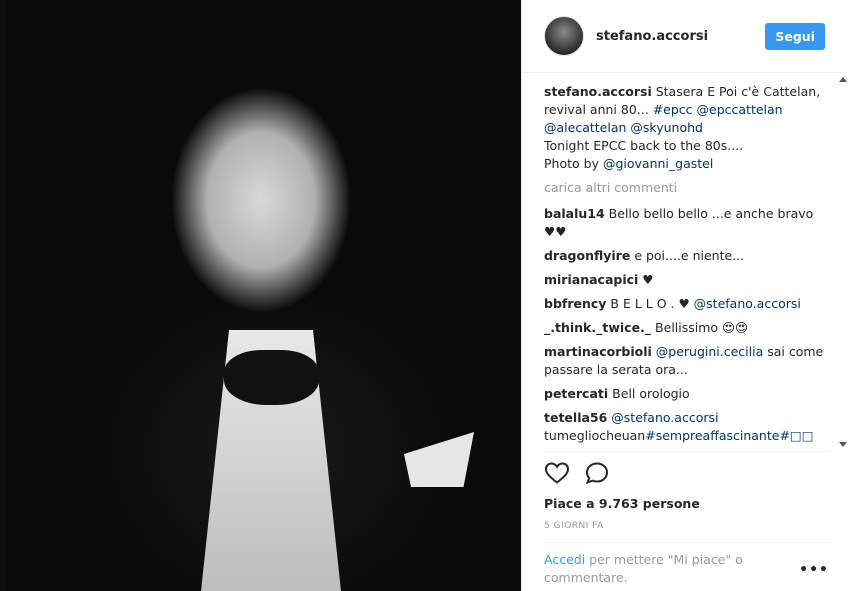 This screenshot has width=851, height=591. Describe the element at coordinates (598, 351) in the screenshot. I see `comment-username: martinacorbioli` at that location.